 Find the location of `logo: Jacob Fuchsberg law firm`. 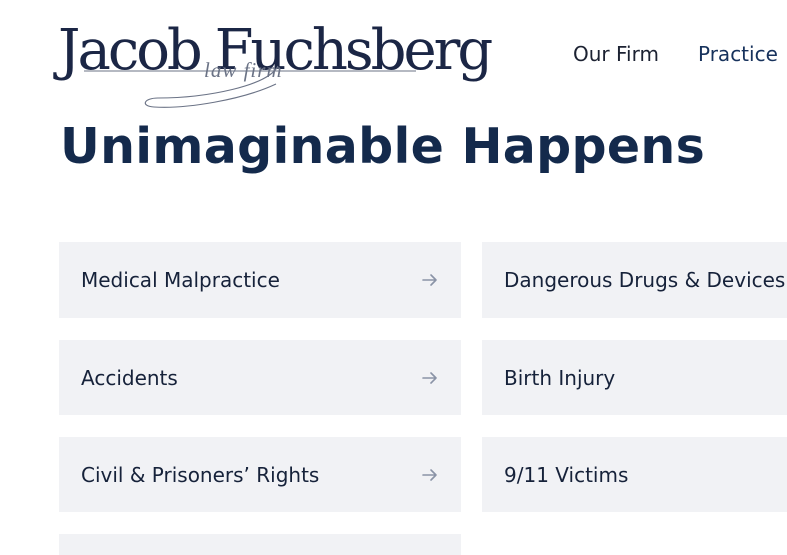

logo: Jacob Fuchsberg law firm is located at coordinates (274, 64).